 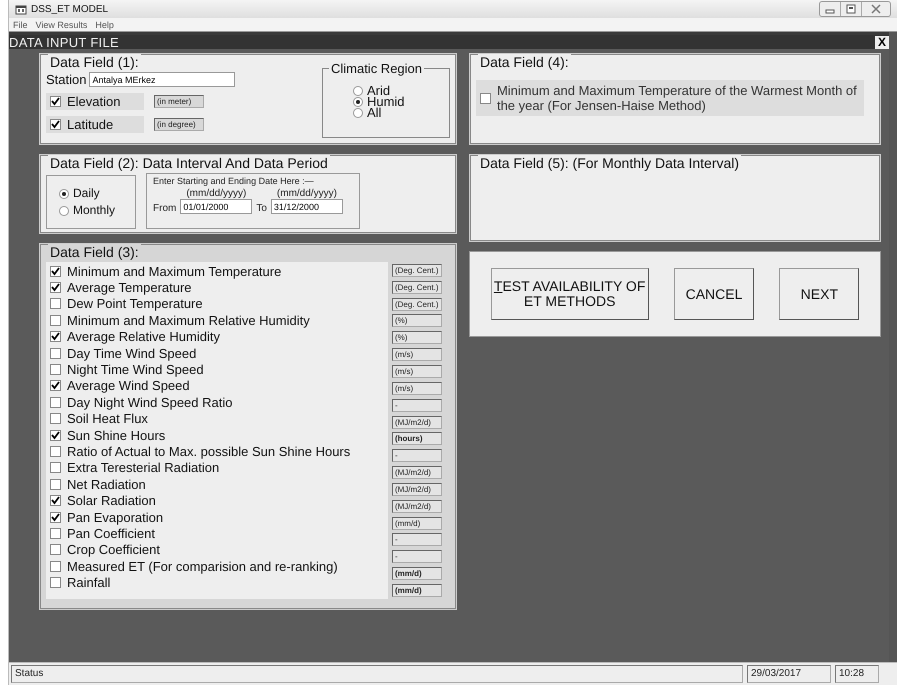 I want to click on close-button: X, so click(x=881, y=42).